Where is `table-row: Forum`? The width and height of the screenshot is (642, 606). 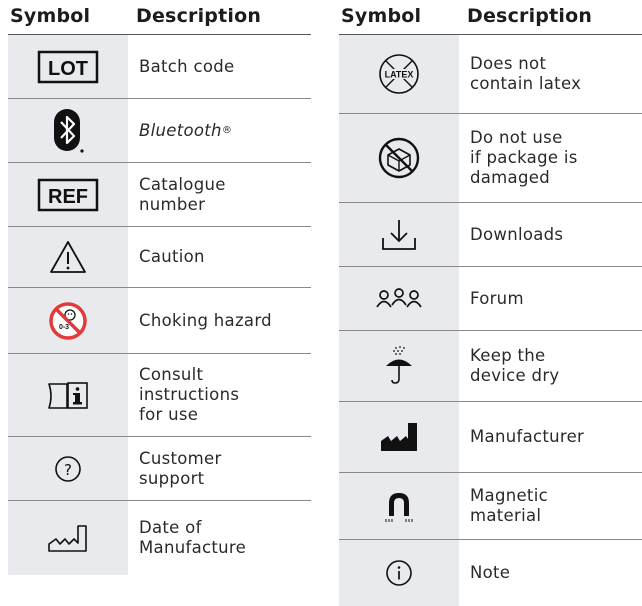 table-row: Forum is located at coordinates (490, 299).